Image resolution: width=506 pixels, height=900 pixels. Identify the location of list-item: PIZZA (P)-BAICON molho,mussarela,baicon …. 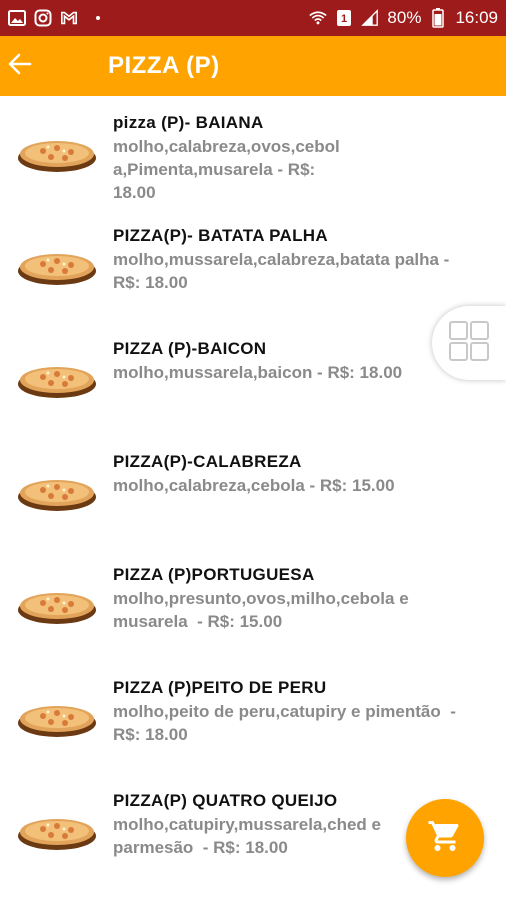
(253, 378).